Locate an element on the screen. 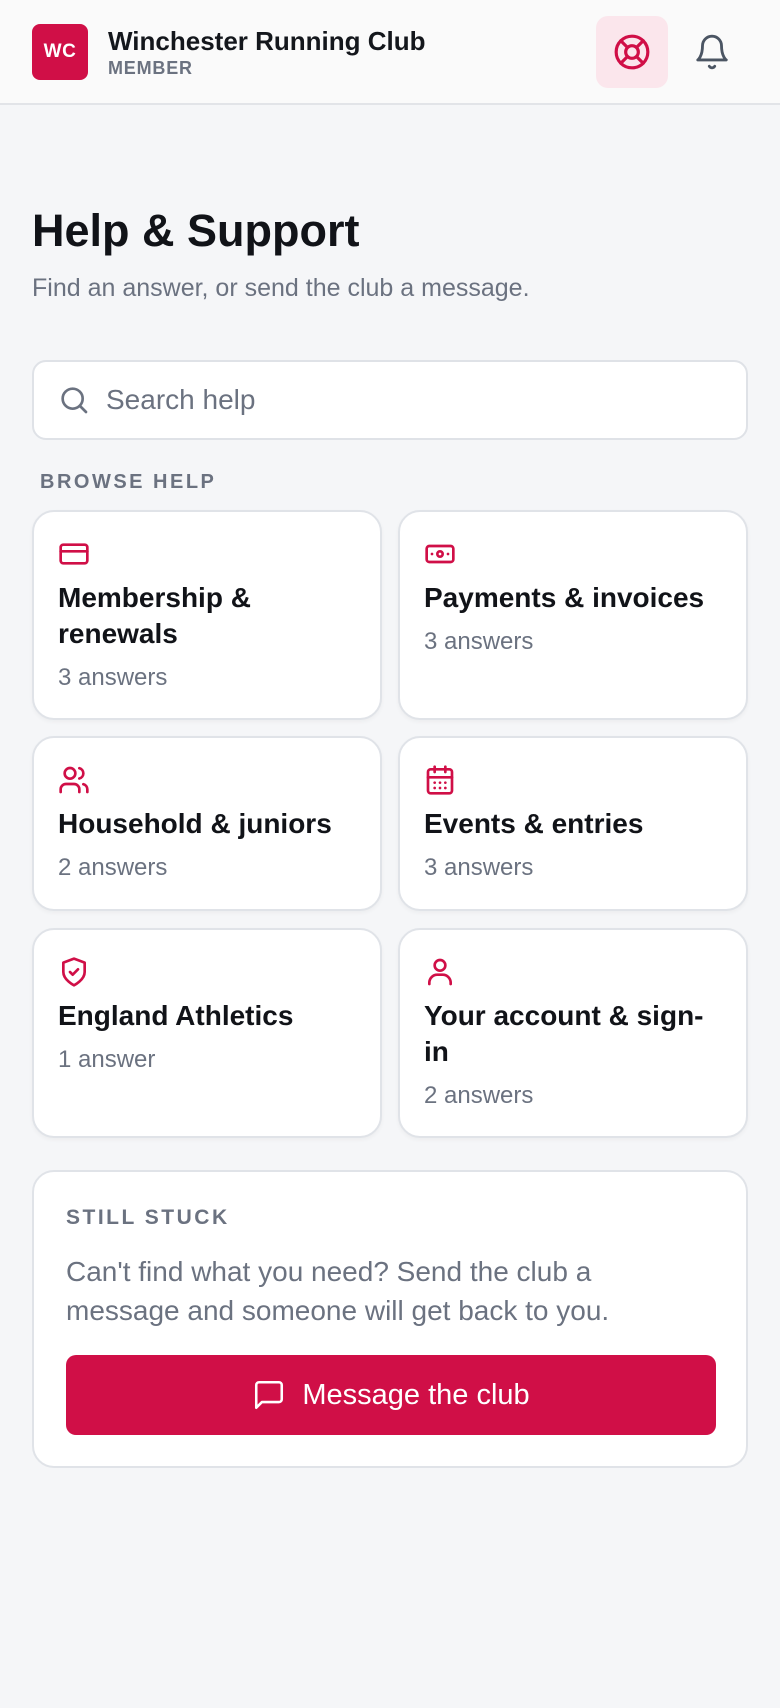 The height and width of the screenshot is (1708, 780). bell-icon is located at coordinates (712, 52).